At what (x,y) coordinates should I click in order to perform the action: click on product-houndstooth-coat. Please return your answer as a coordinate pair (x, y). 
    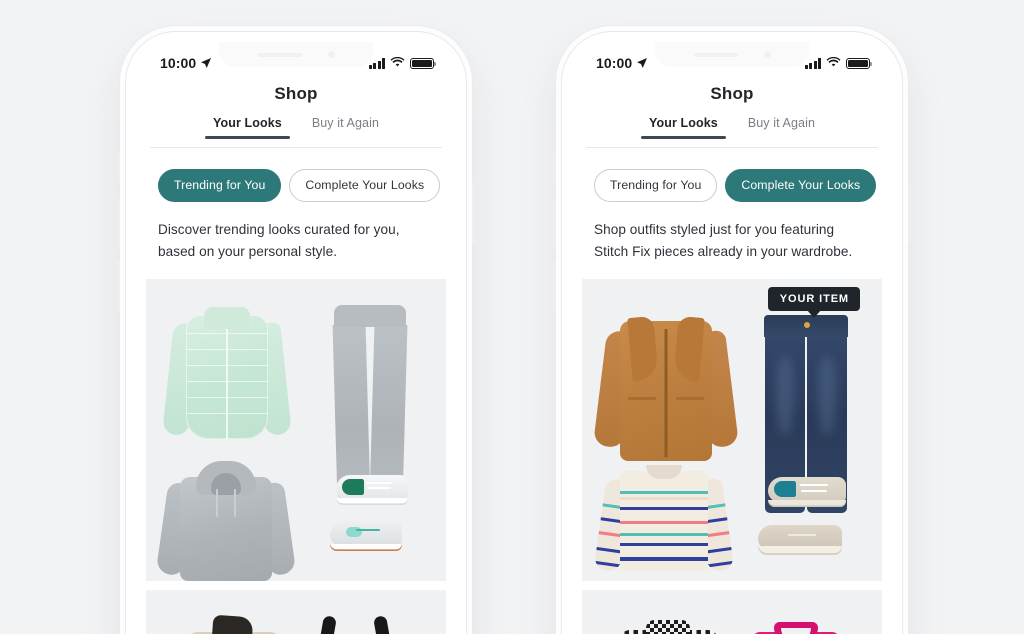
    Looking at the image, I should click on (669, 623).